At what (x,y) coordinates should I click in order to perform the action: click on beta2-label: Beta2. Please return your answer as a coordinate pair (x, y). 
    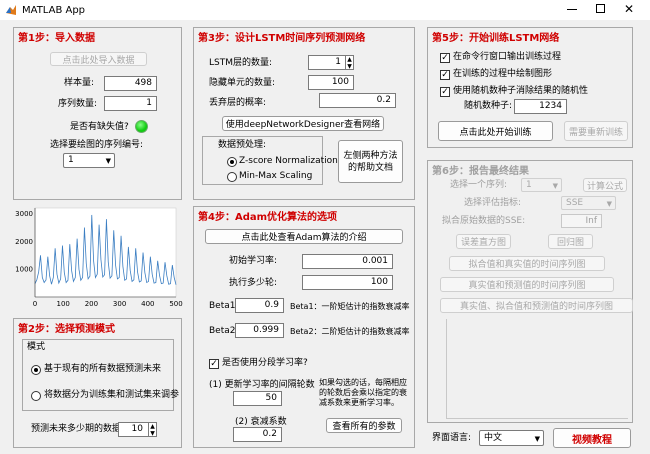
    Looking at the image, I should click on (222, 331).